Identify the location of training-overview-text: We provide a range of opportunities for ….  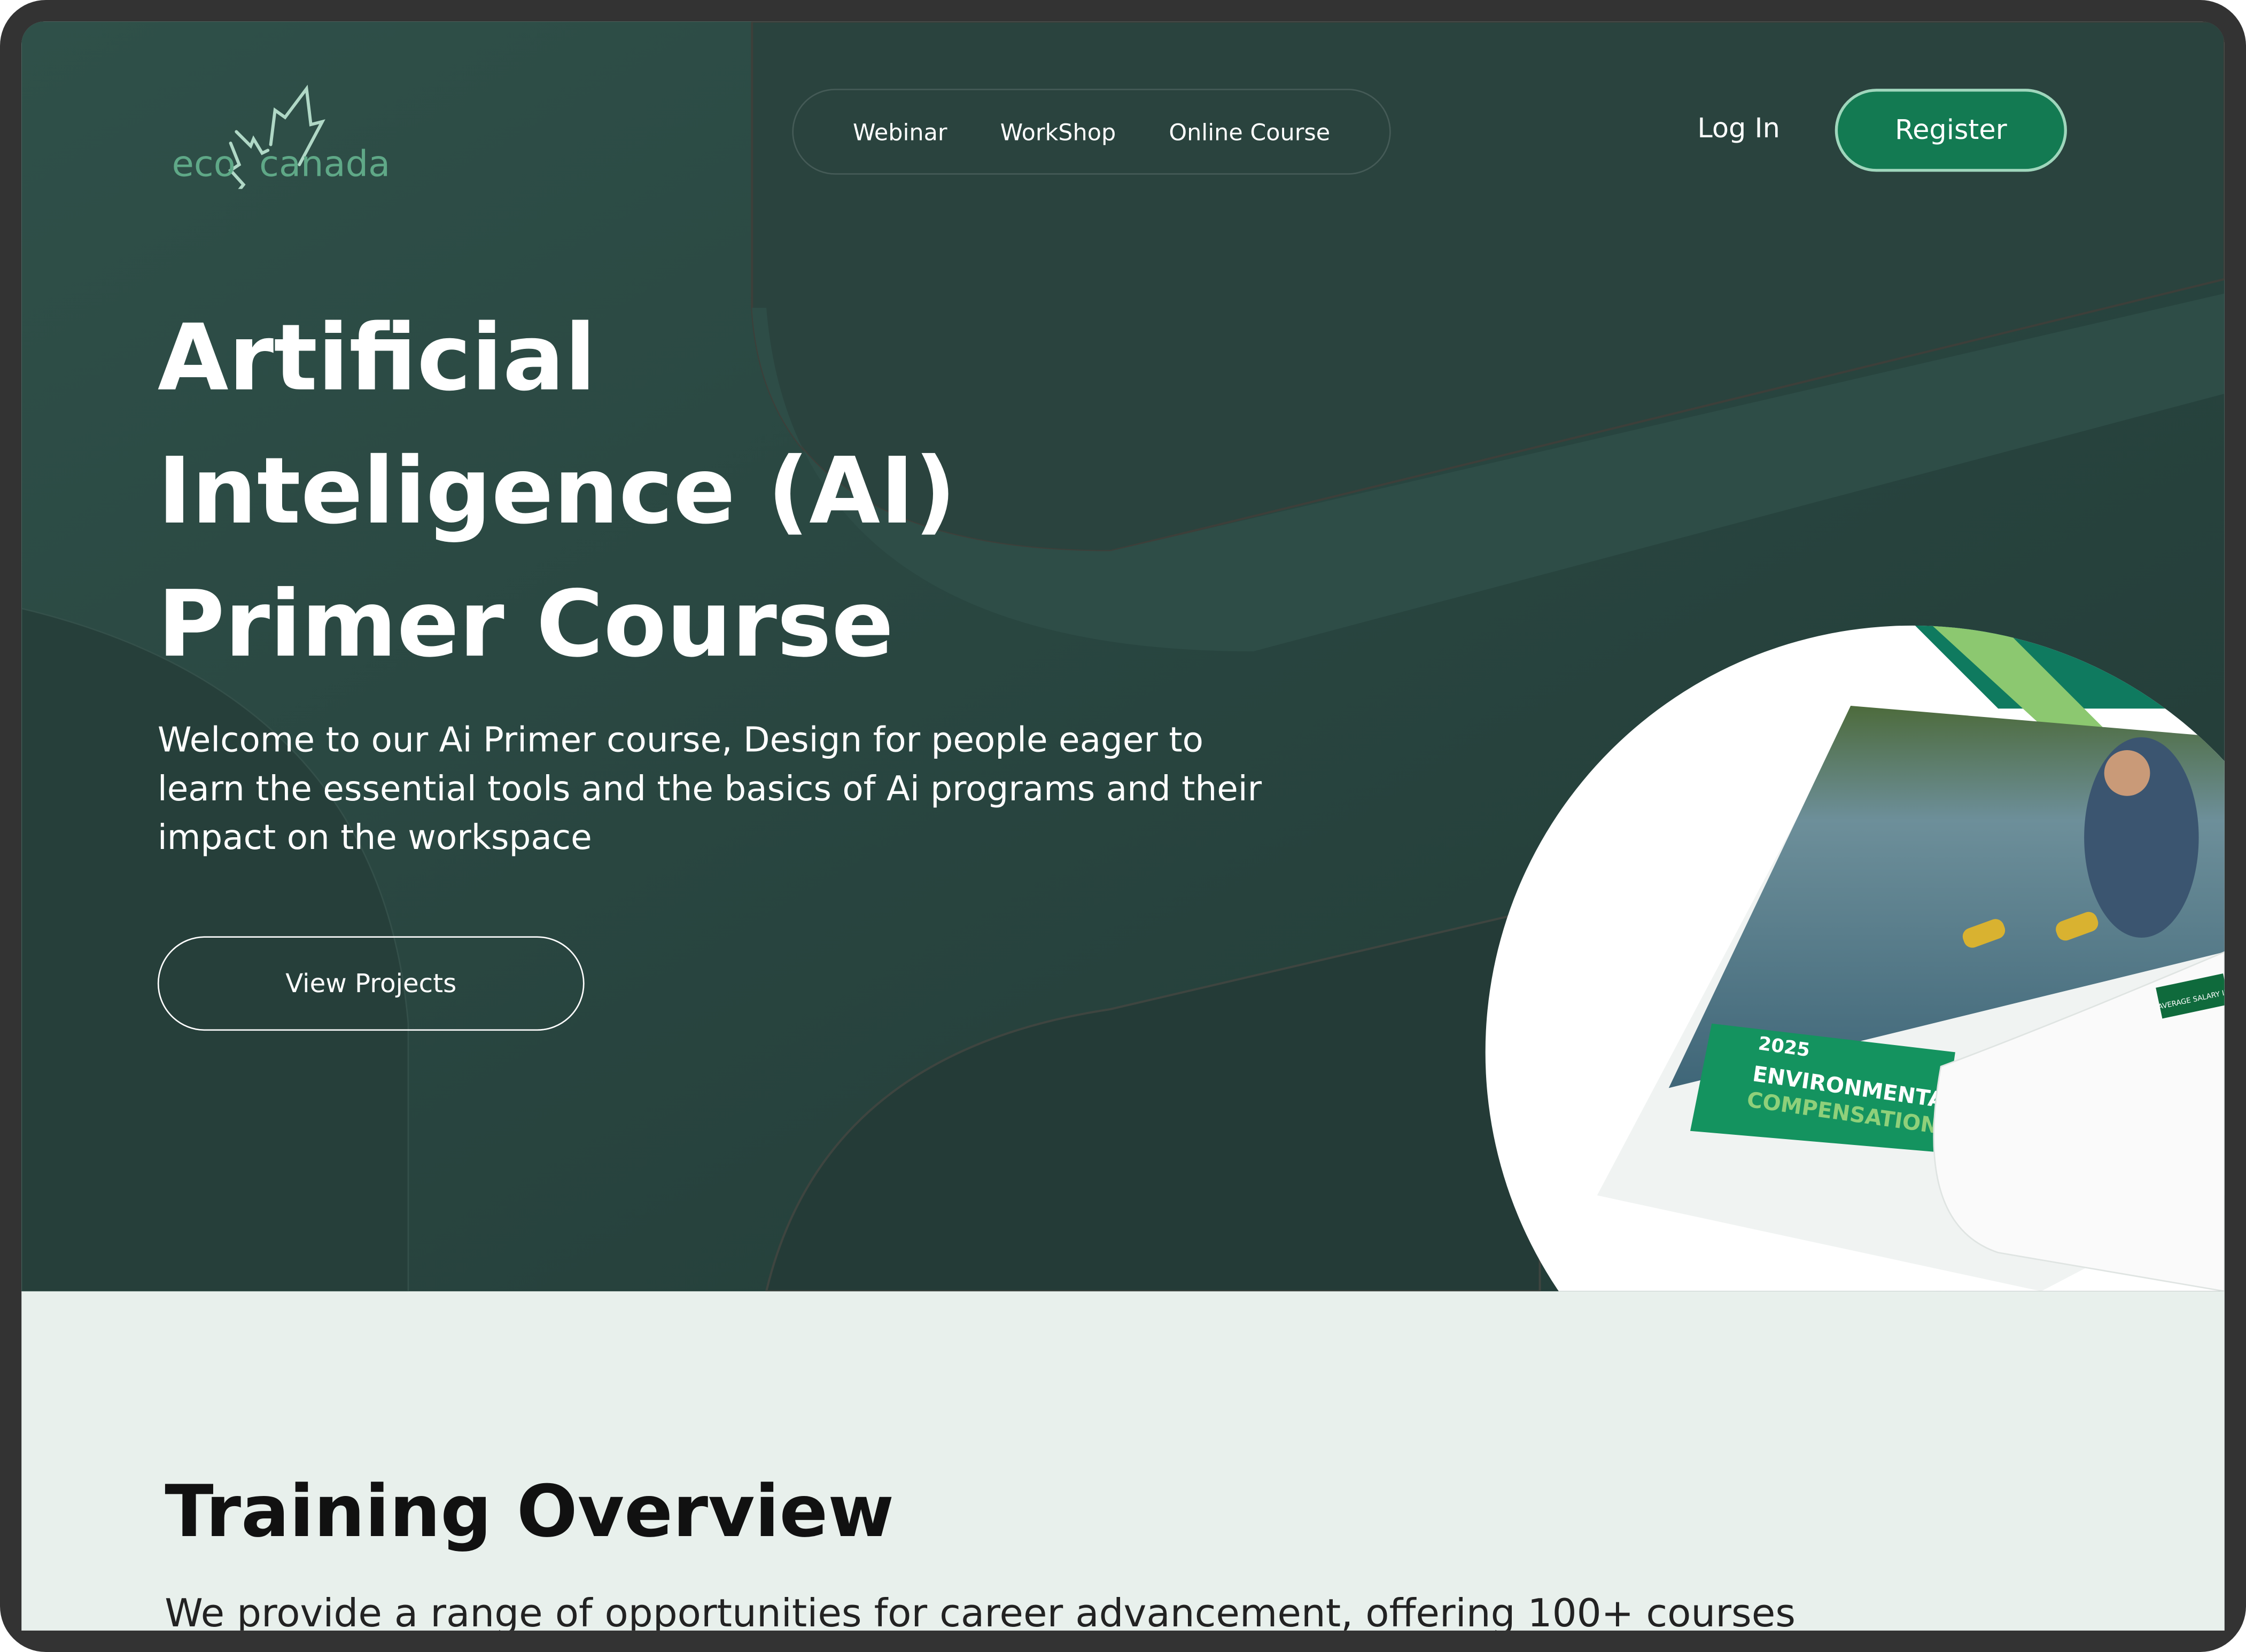
(980, 1611).